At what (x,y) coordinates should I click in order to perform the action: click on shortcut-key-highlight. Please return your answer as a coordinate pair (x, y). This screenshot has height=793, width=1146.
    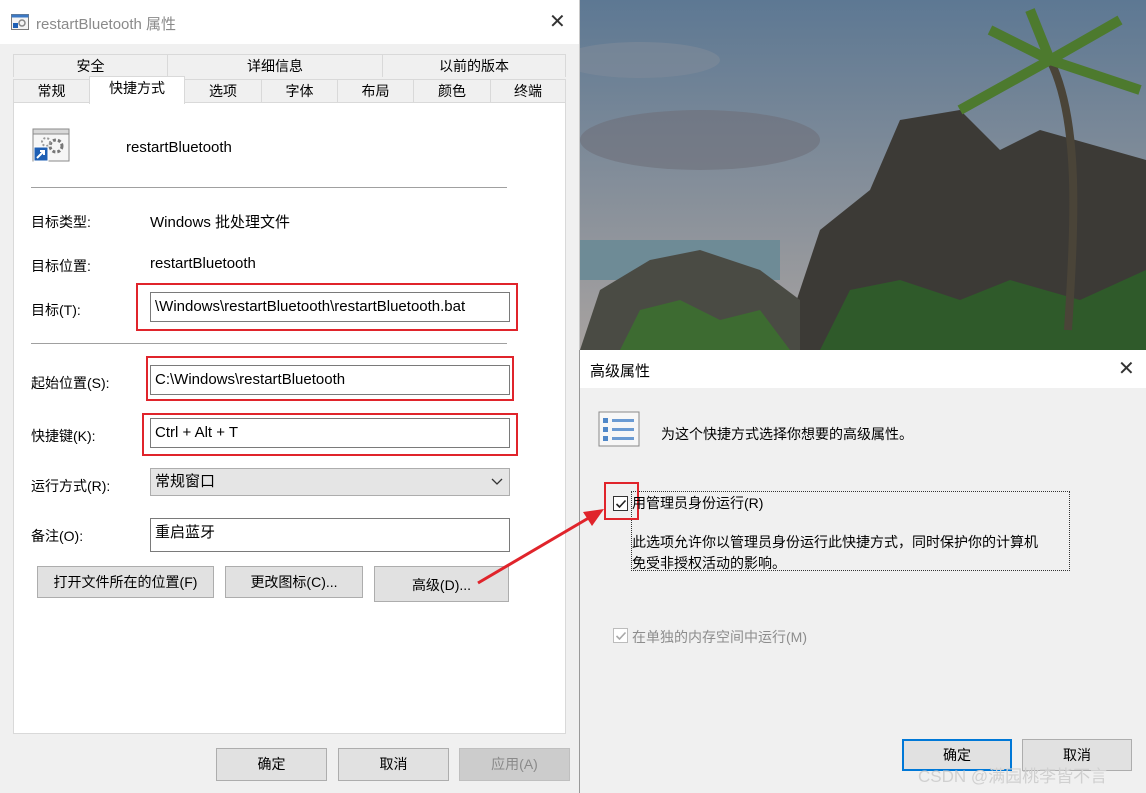
    Looking at the image, I should click on (330, 434).